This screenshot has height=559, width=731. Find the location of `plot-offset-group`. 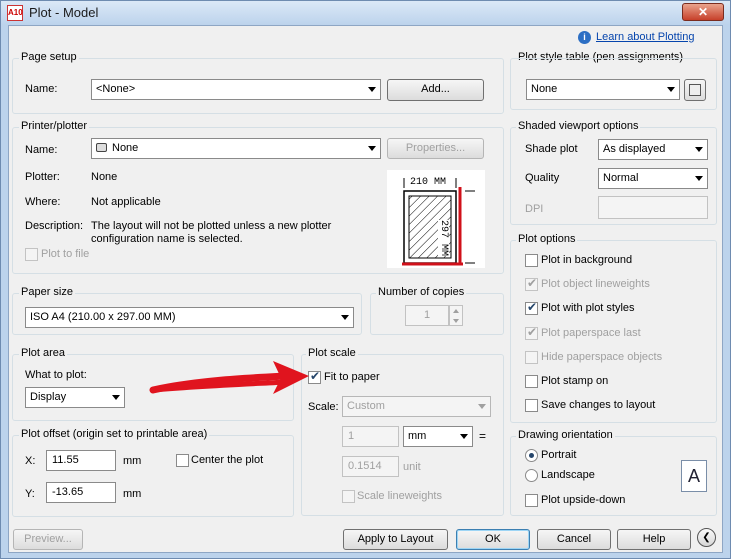

plot-offset-group is located at coordinates (153, 476).